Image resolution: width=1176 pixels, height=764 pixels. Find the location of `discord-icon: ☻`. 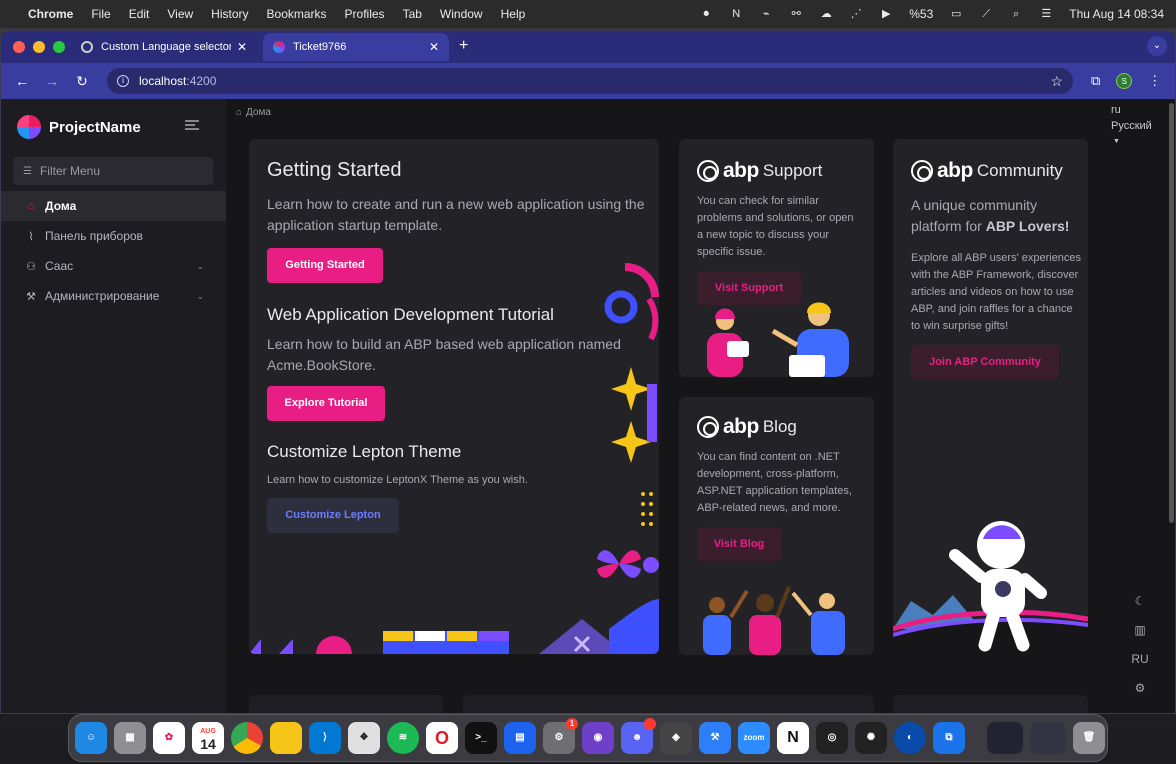

discord-icon: ☻ is located at coordinates (638, 736).